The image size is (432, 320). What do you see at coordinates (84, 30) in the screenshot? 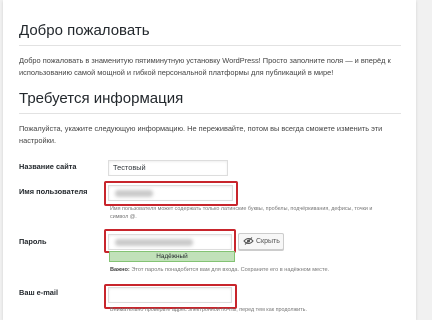
I see `welcome-title: Добро пожаловать` at bounding box center [84, 30].